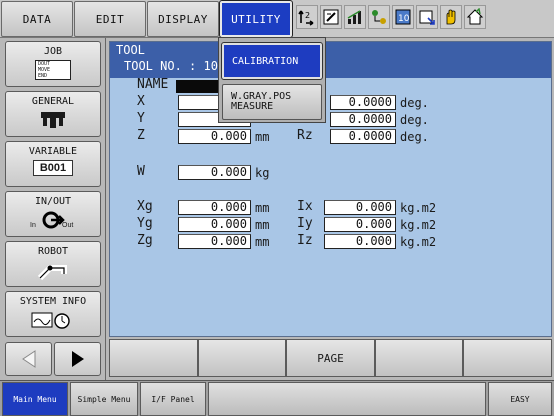 This screenshot has height=416, width=554. What do you see at coordinates (153, 66) in the screenshot?
I see `tool-no-label-text: TOOL NO.` at bounding box center [153, 66].